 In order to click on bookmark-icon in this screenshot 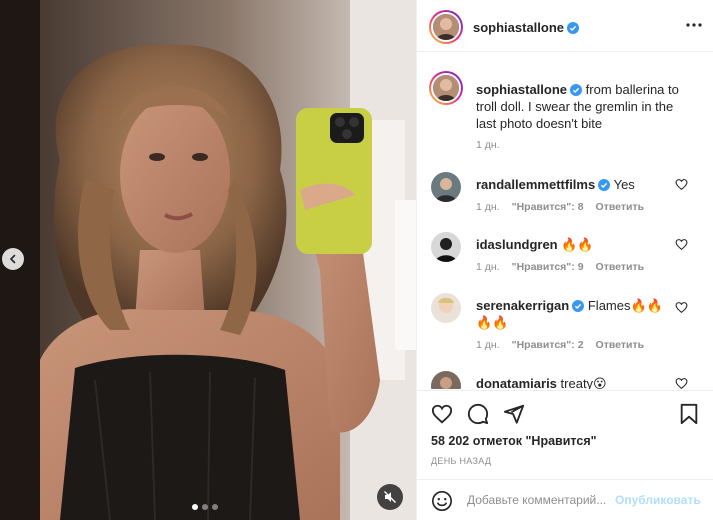, I will do `click(689, 414)`.